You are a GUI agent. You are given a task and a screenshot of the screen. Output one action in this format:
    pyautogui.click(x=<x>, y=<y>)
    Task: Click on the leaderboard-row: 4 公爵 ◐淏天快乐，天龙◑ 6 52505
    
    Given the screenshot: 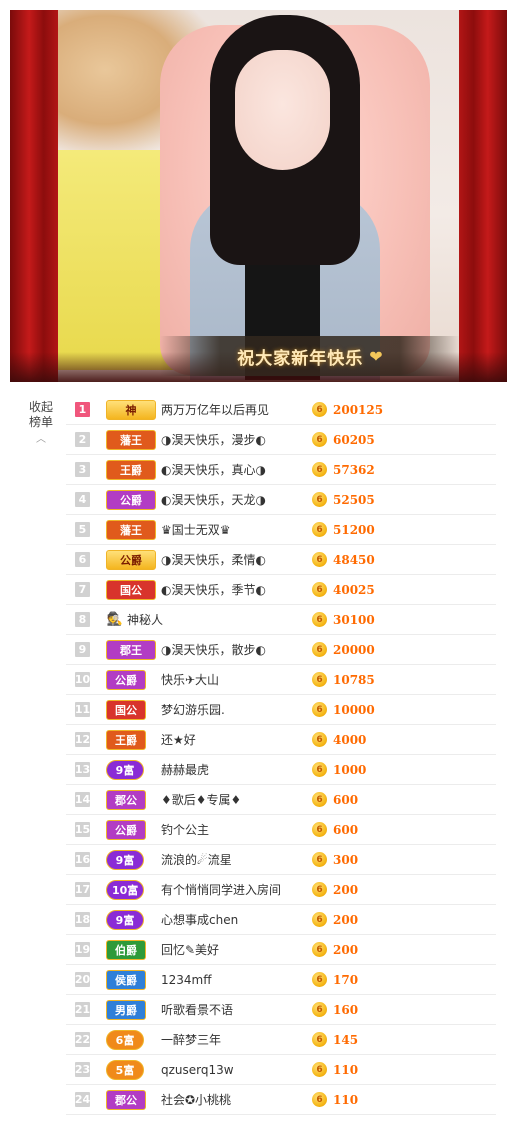 What is the action you would take?
    pyautogui.click(x=281, y=500)
    